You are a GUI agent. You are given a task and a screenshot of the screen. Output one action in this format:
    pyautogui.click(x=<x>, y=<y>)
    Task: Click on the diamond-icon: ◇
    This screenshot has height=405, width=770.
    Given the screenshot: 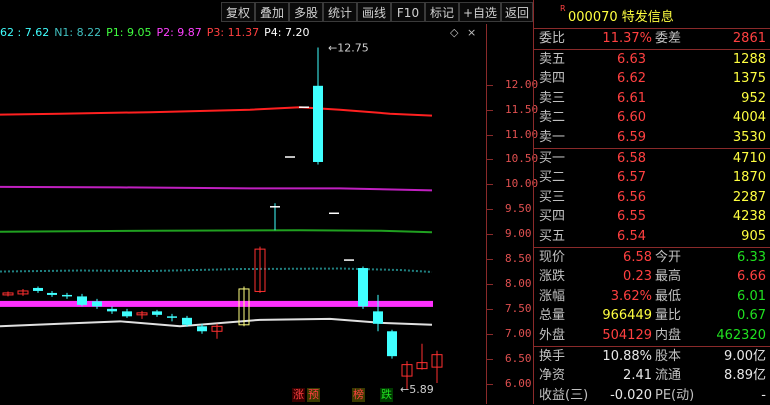 What is the action you would take?
    pyautogui.click(x=454, y=32)
    